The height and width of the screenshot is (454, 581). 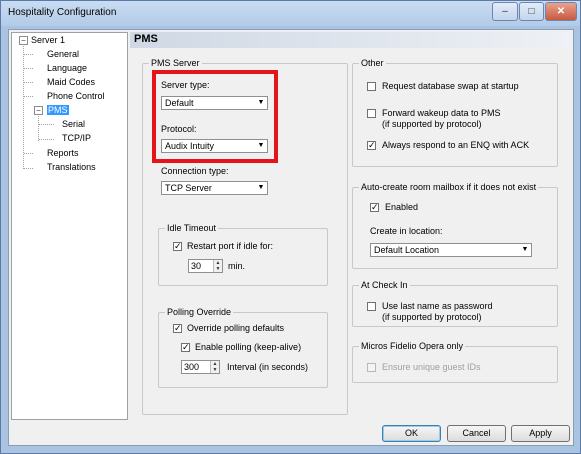 What do you see at coordinates (432, 124) in the screenshot?
I see `forward-wakeup-sublabel: (if supported by protocol)` at bounding box center [432, 124].